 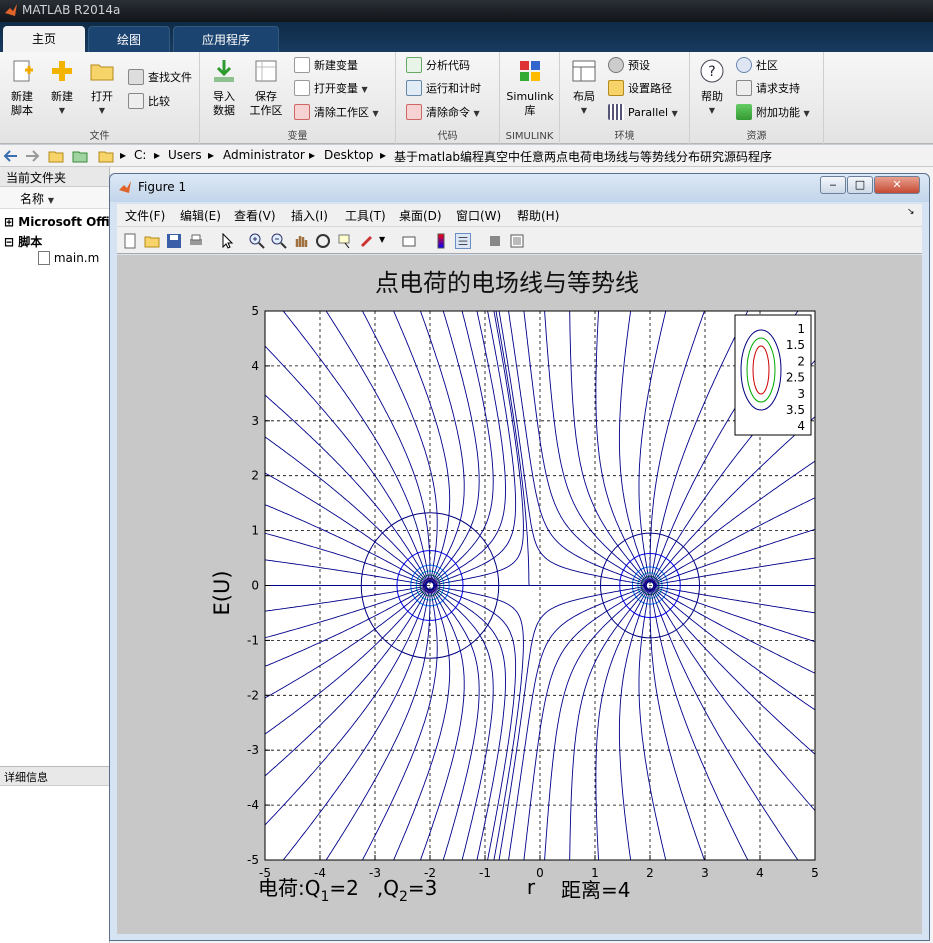 What do you see at coordinates (860, 185) in the screenshot?
I see `maximize-button: □` at bounding box center [860, 185].